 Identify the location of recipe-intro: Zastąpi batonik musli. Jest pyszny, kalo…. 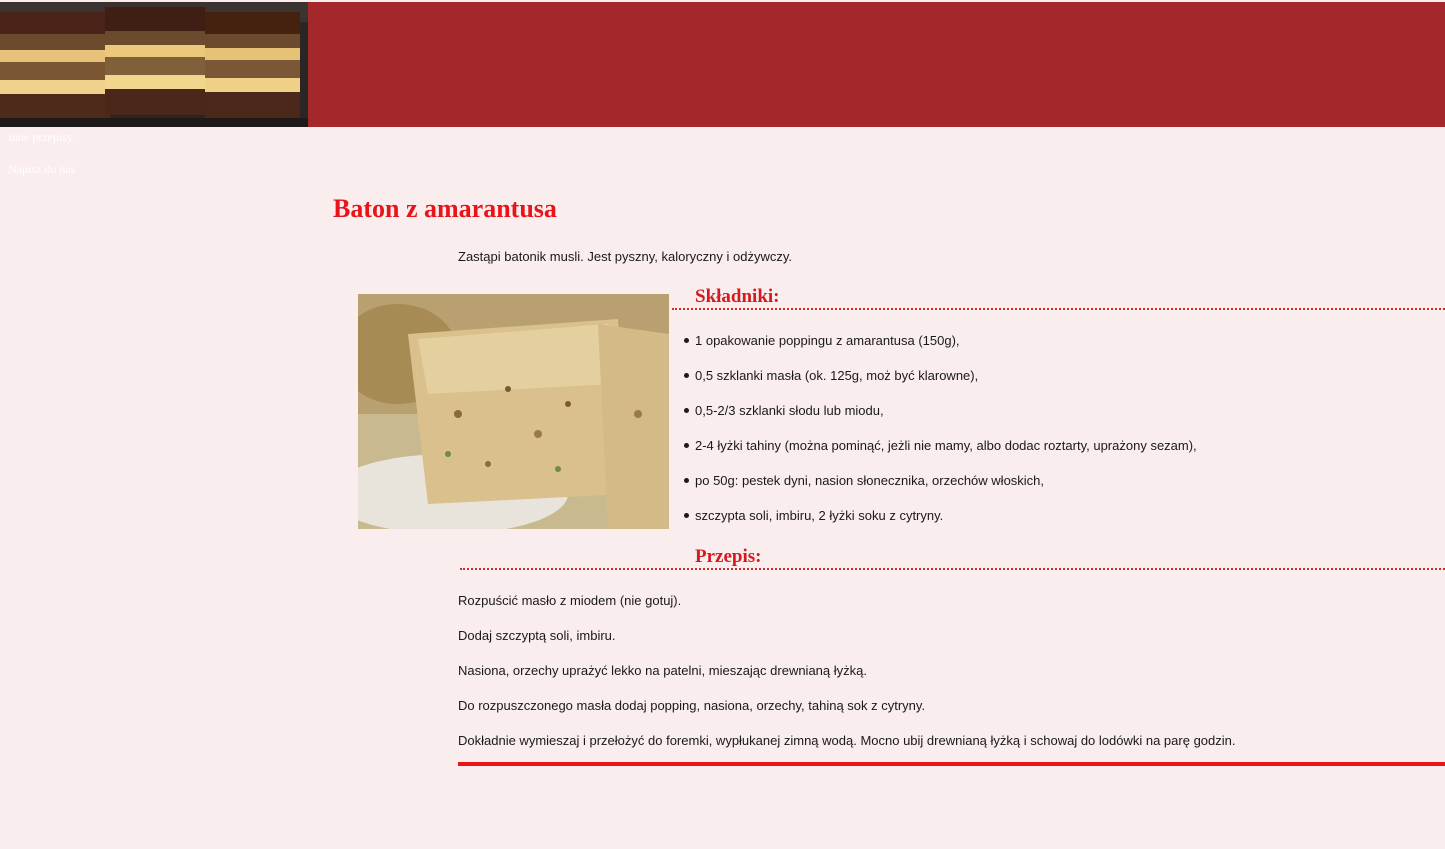
(625, 256).